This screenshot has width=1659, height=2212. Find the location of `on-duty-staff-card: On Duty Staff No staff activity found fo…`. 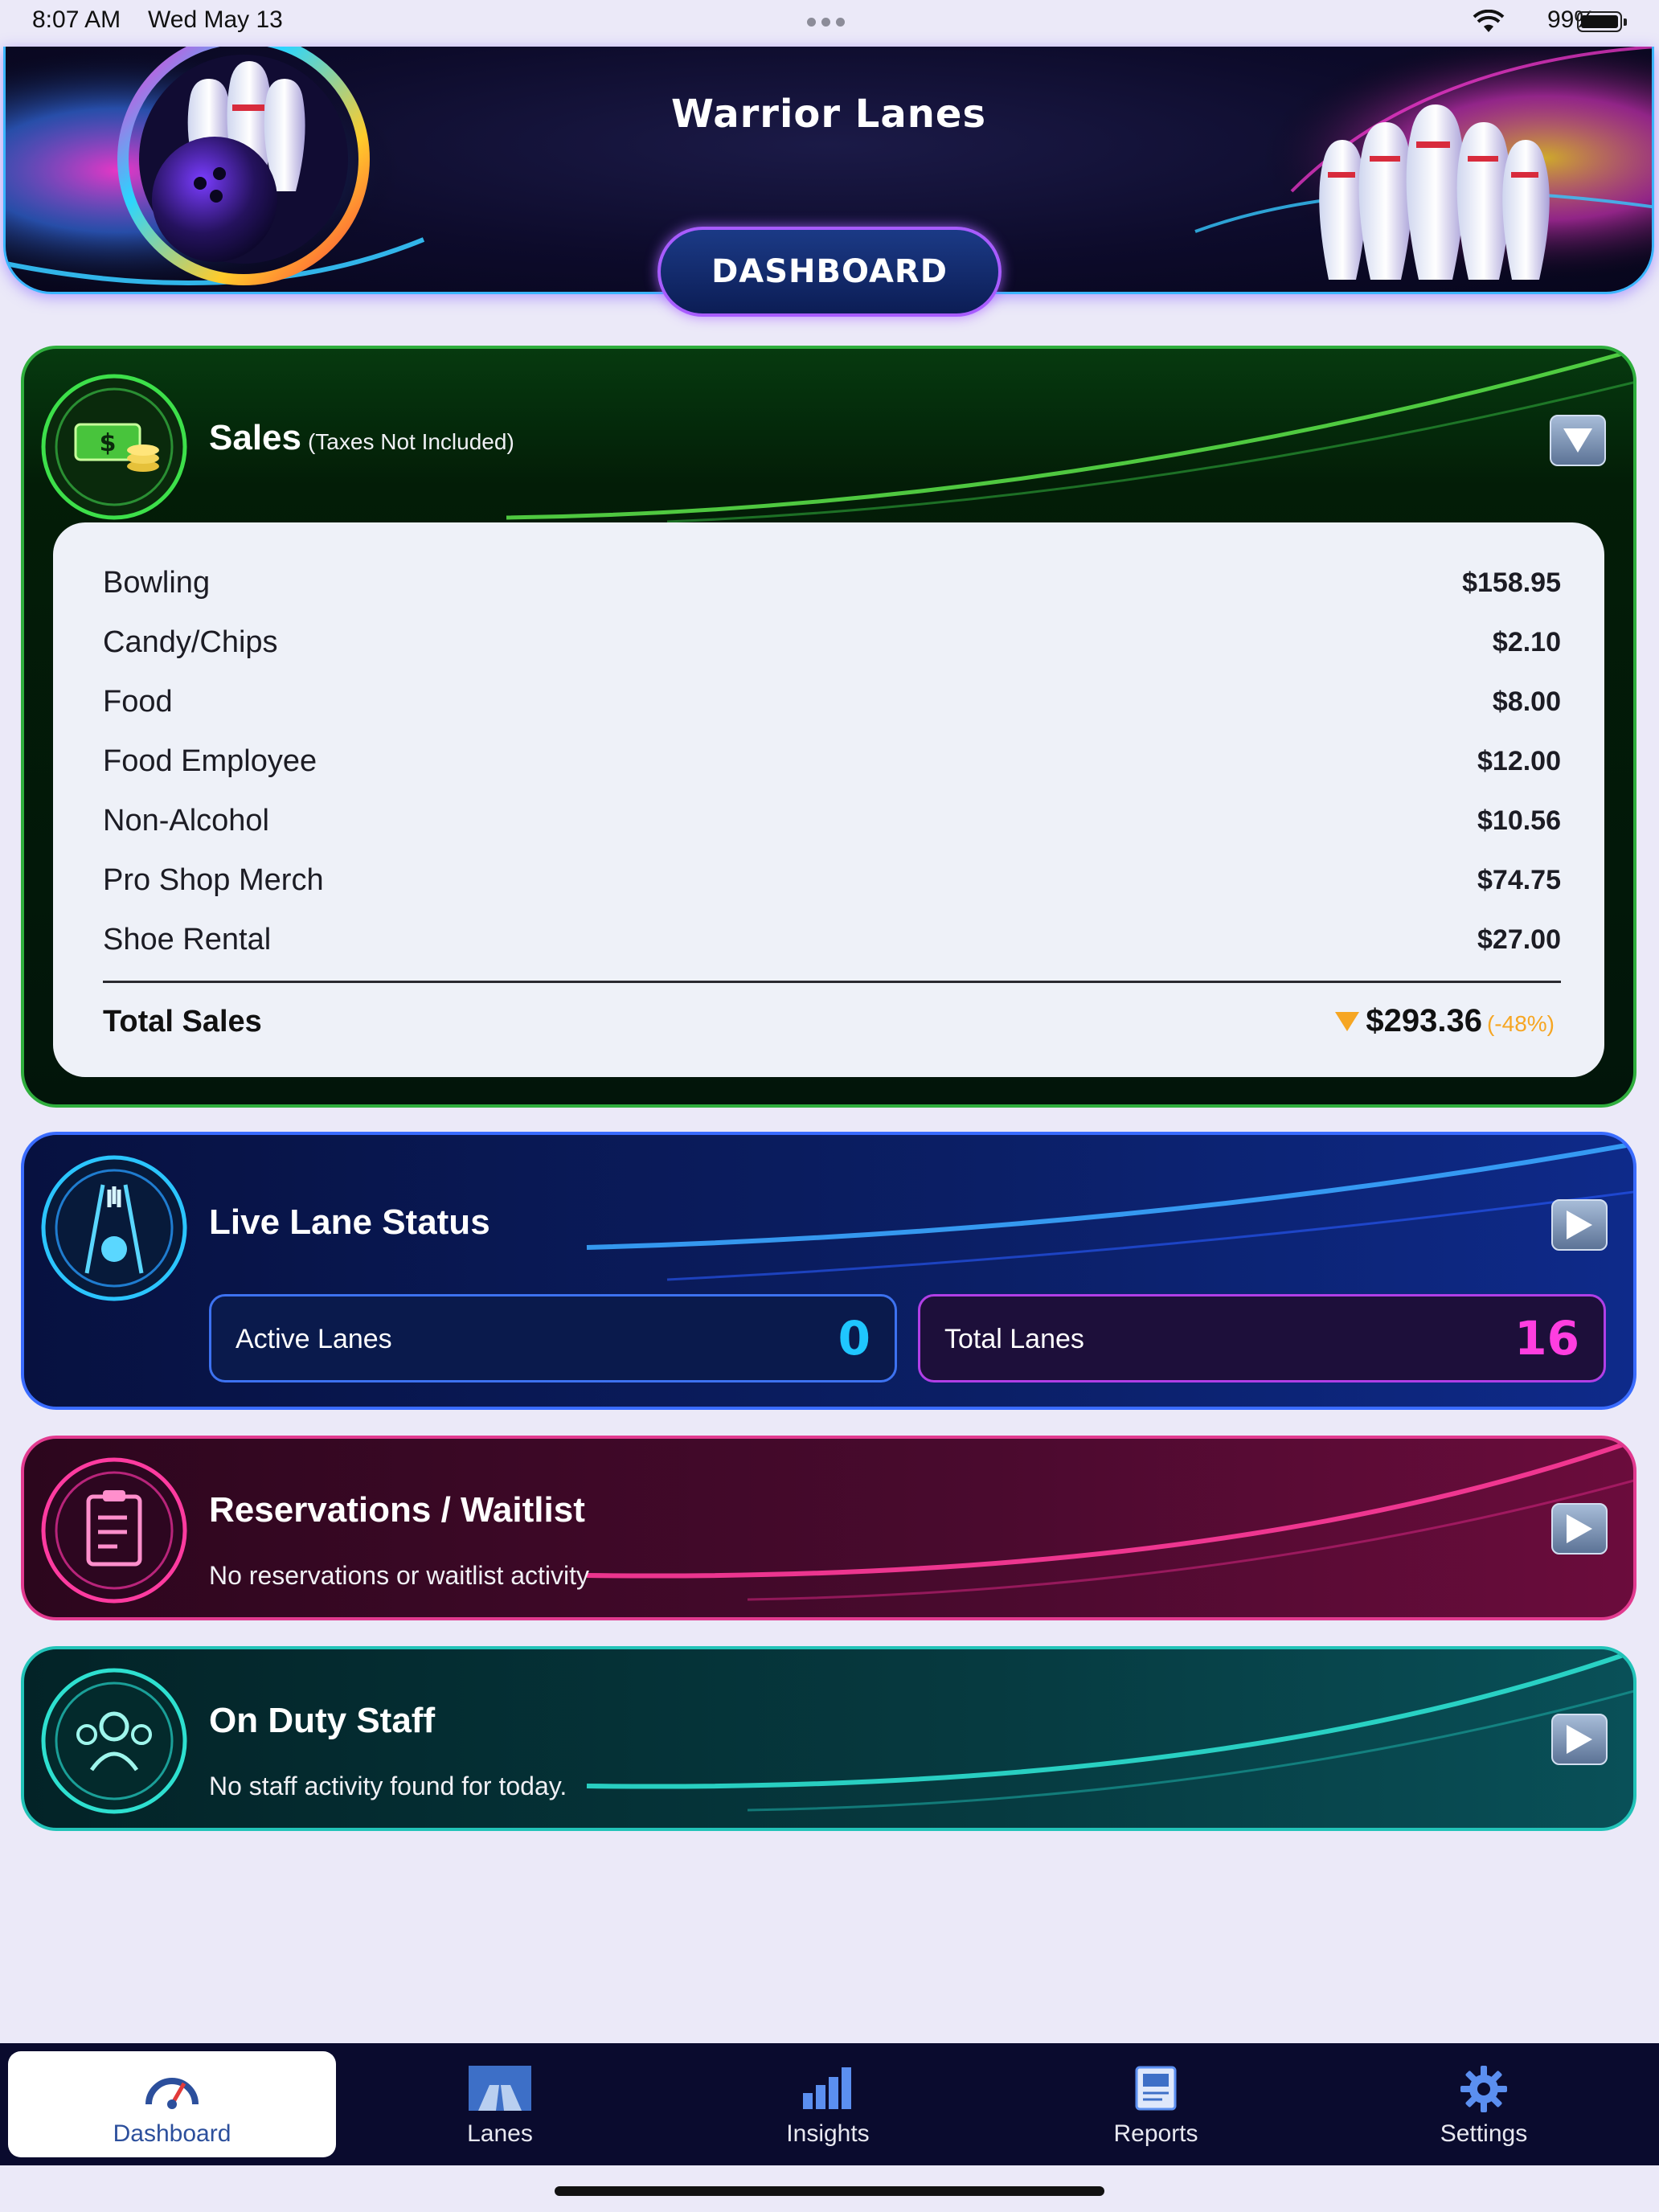

on-duty-staff-card: On Duty Staff No staff activity found fo… is located at coordinates (828, 1738).